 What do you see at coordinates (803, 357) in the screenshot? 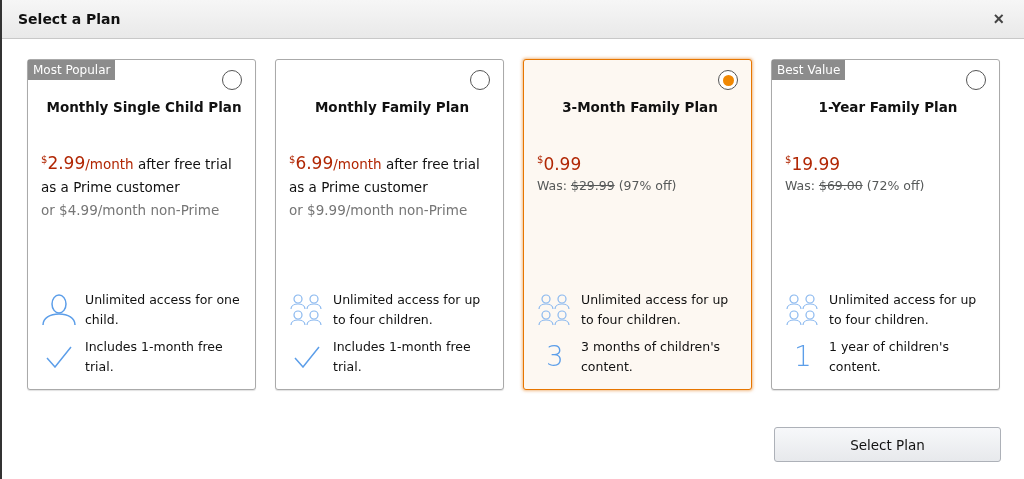
I see `number-icon: 1` at bounding box center [803, 357].